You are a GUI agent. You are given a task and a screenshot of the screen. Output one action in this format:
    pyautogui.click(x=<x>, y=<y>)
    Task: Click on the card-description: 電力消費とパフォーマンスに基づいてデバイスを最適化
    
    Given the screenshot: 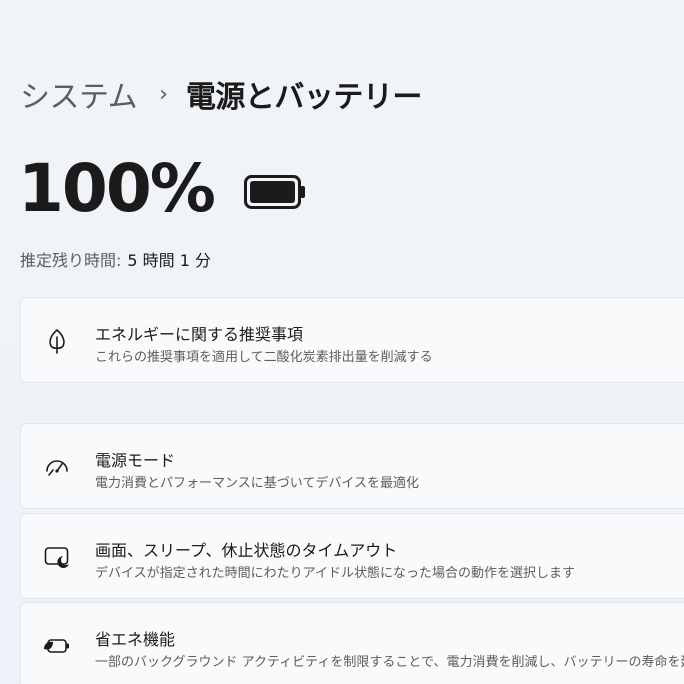 What is the action you would take?
    pyautogui.click(x=257, y=483)
    